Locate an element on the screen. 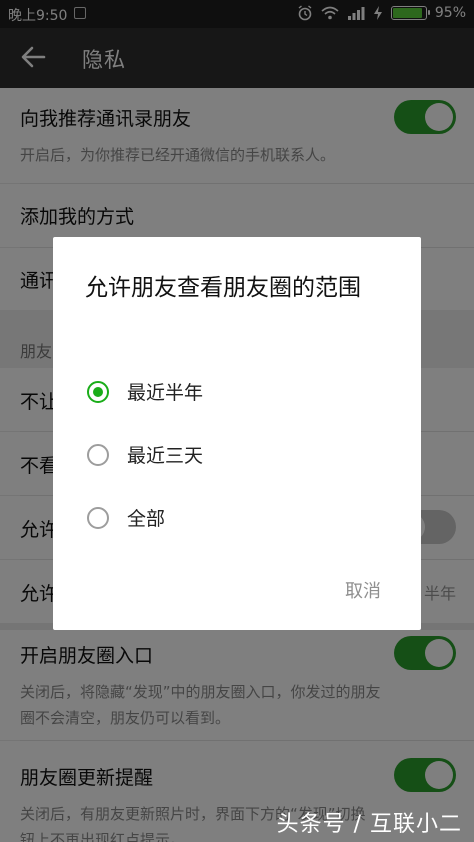  watermark: 头条号 / 互联小二 is located at coordinates (369, 824).